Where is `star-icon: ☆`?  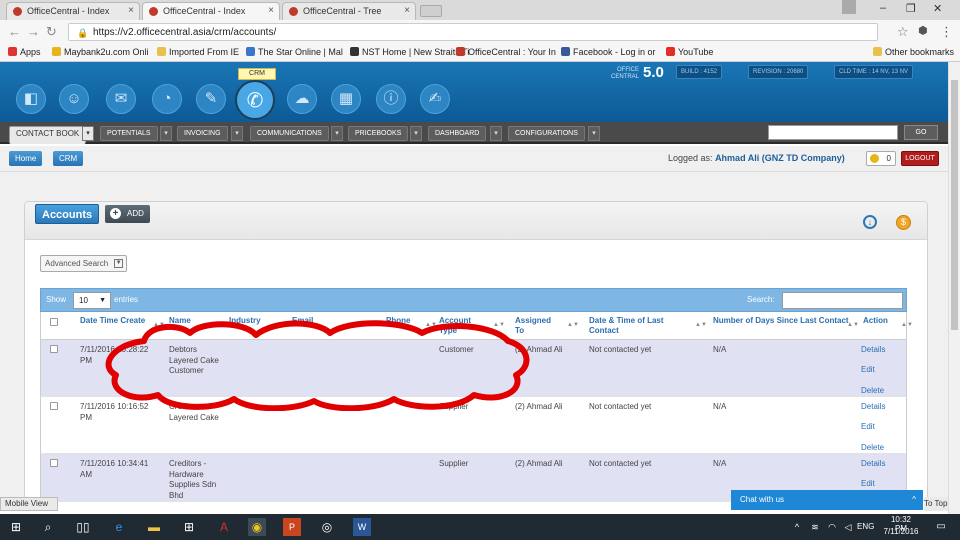
star-icon: ☆ is located at coordinates (903, 32).